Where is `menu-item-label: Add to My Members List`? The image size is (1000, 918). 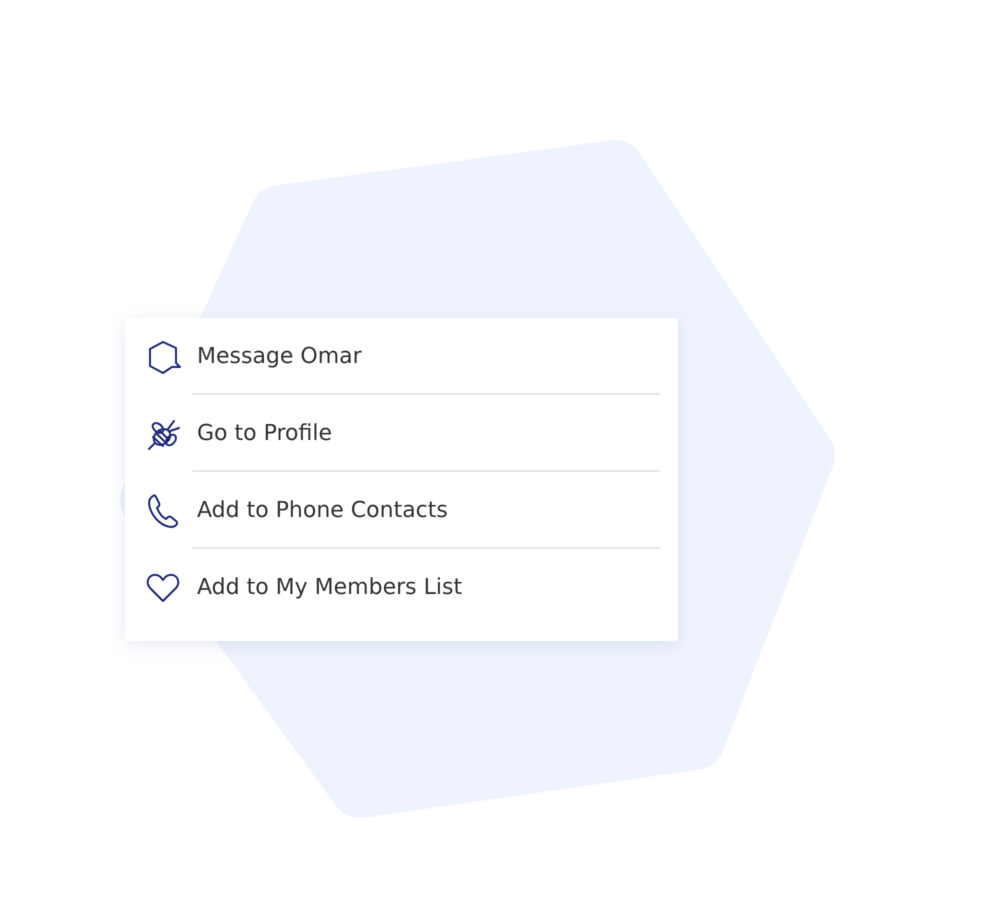
menu-item-label: Add to My Members List is located at coordinates (329, 587).